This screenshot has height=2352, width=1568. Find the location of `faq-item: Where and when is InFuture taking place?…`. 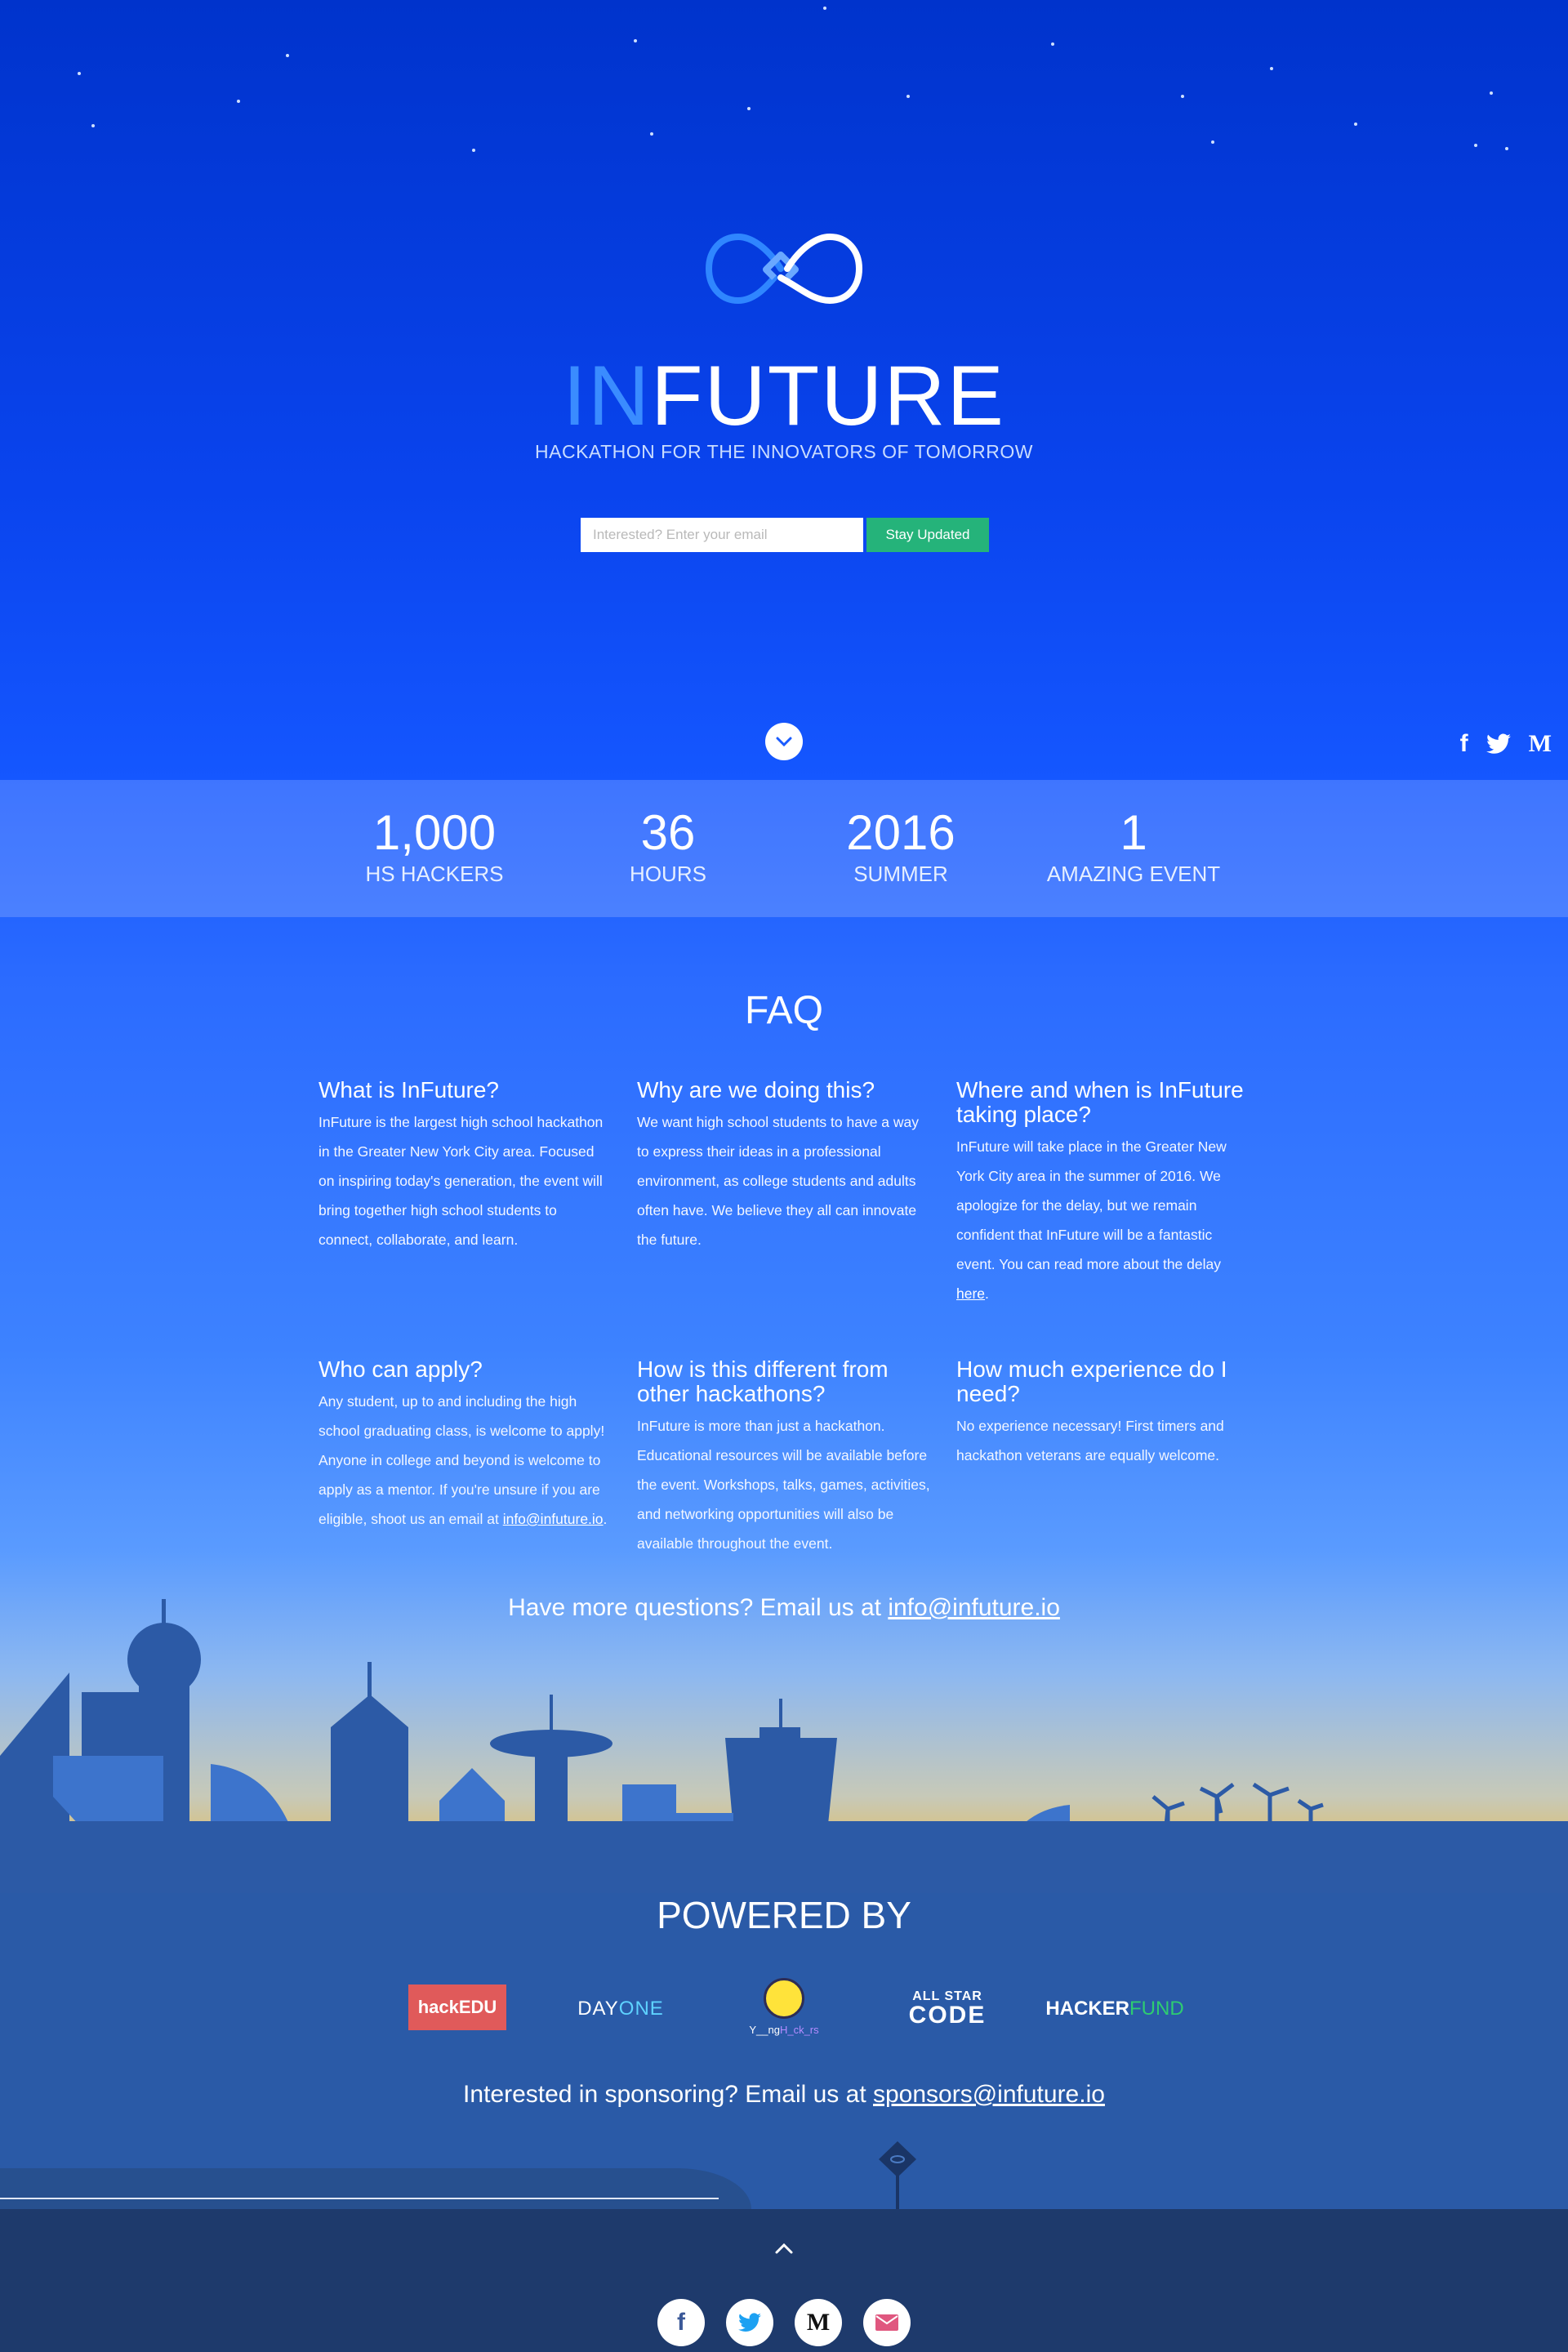

faq-item: Where and when is InFuture taking place?… is located at coordinates (1103, 1193).